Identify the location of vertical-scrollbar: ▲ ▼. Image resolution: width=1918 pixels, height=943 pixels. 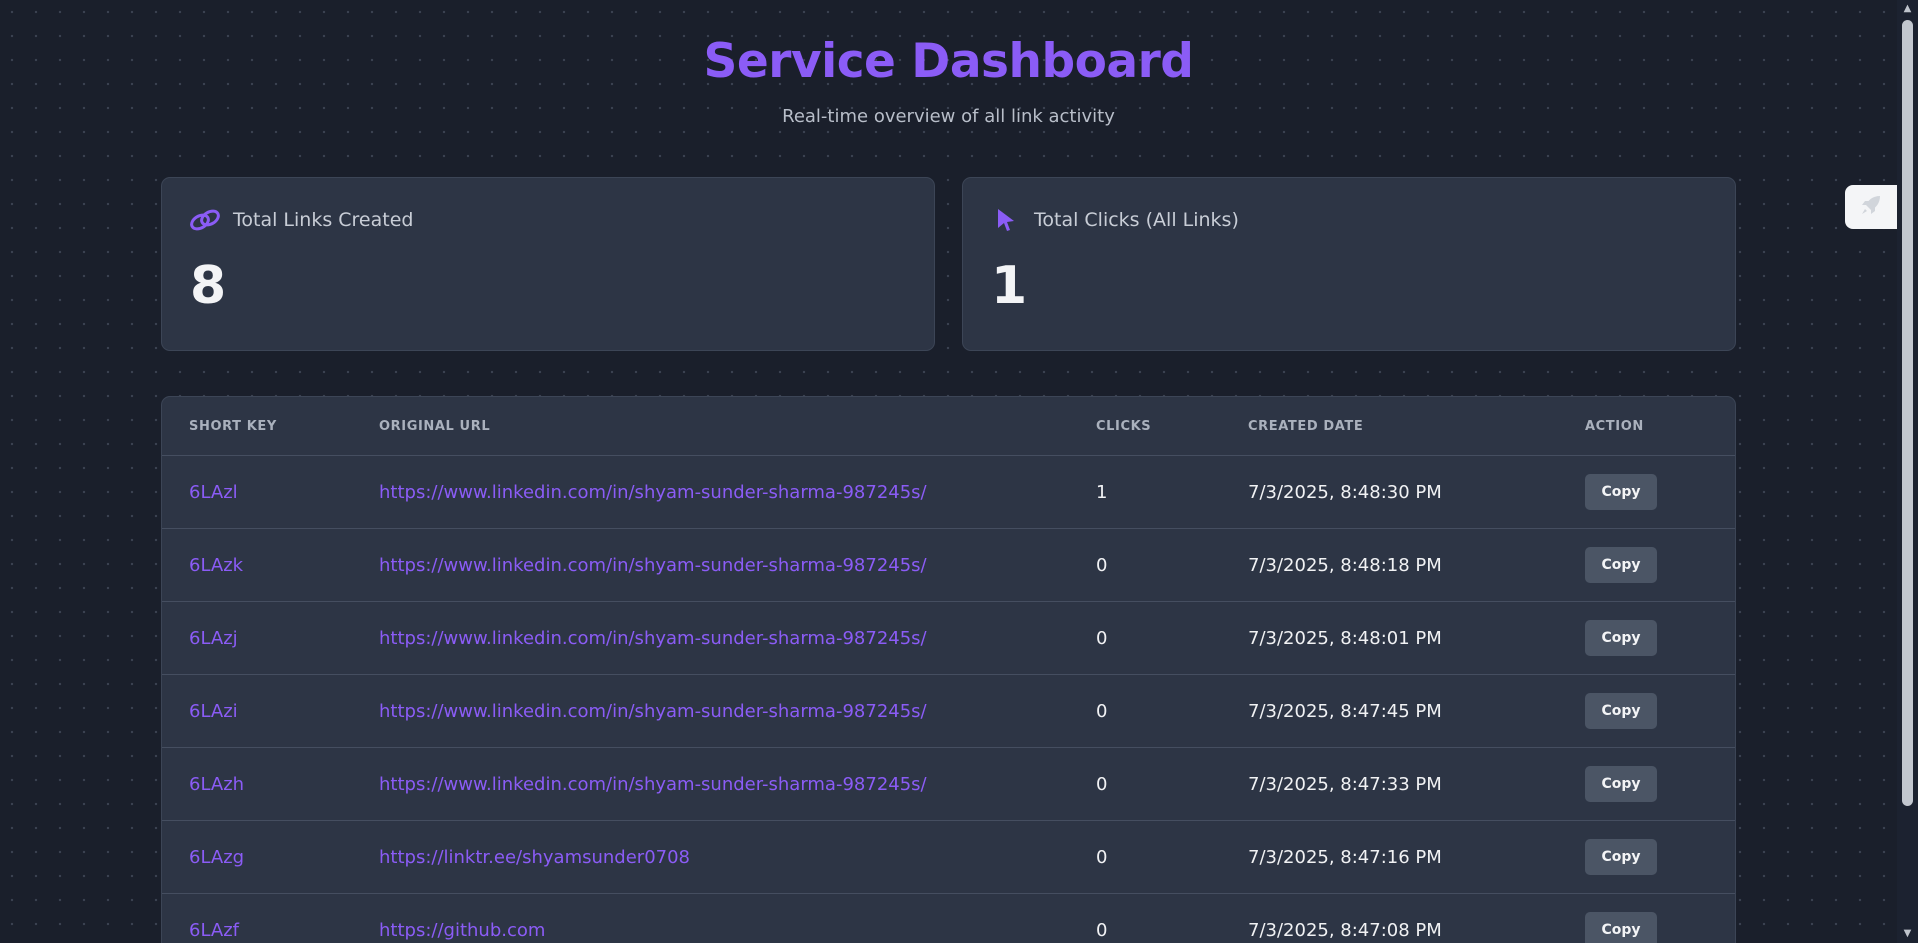
(1907, 471).